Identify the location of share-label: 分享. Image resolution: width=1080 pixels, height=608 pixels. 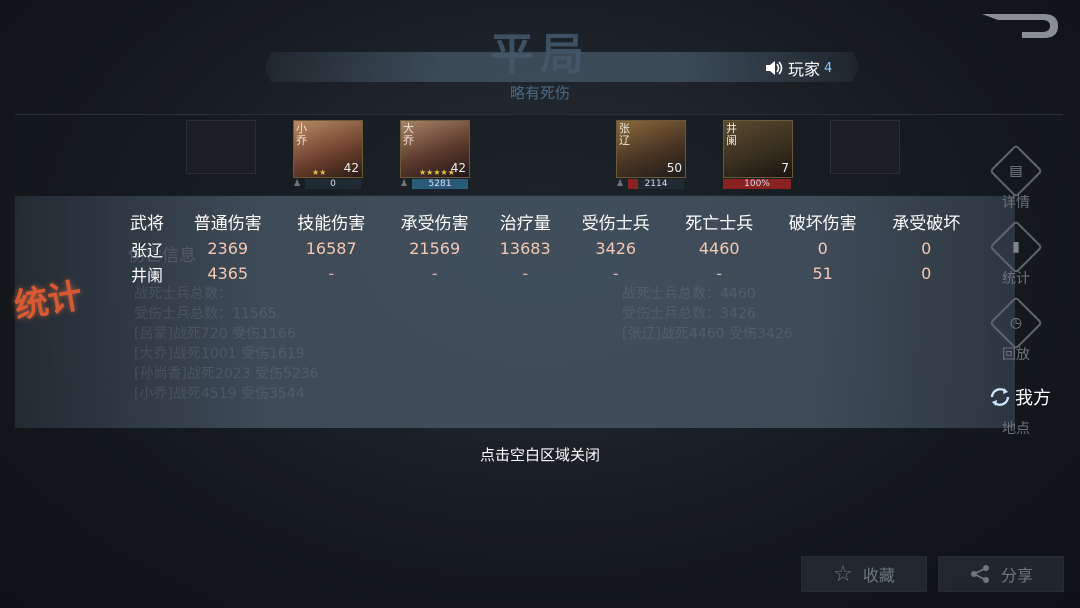
(1016, 575).